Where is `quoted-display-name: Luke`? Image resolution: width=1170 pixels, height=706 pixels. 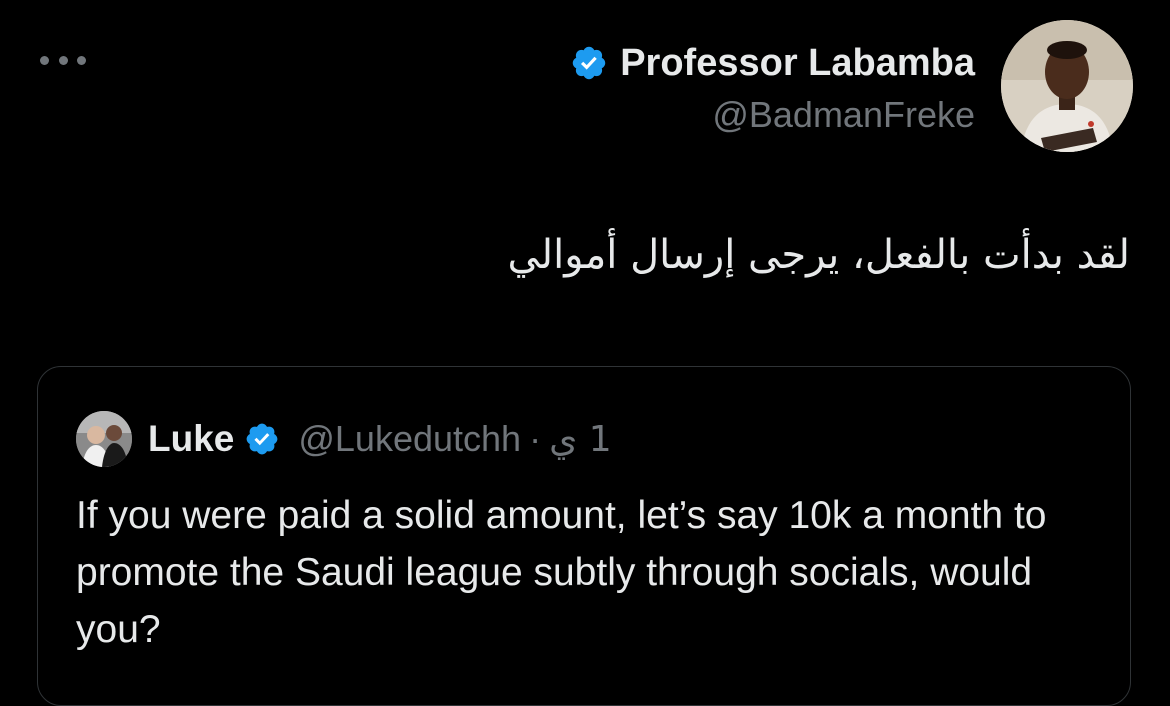 quoted-display-name: Luke is located at coordinates (191, 439).